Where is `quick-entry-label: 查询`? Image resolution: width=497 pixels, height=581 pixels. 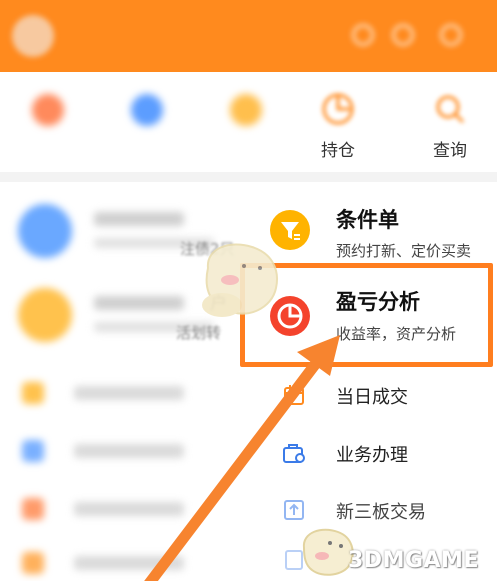
quick-entry-label: 查询 is located at coordinates (450, 151).